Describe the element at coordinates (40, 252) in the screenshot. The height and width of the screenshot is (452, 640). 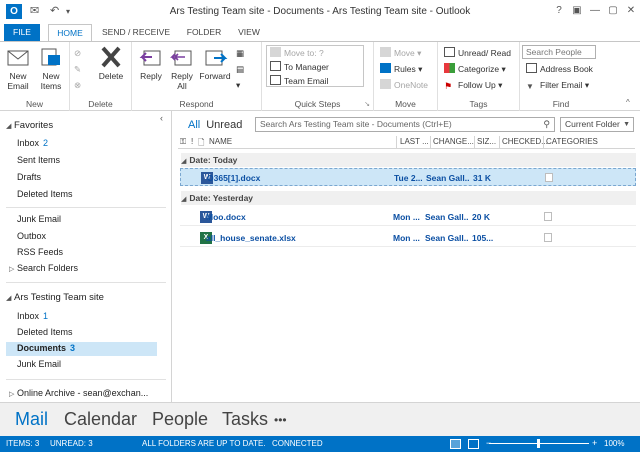
I see `nav-rss-feeds: RSS Feeds` at that location.